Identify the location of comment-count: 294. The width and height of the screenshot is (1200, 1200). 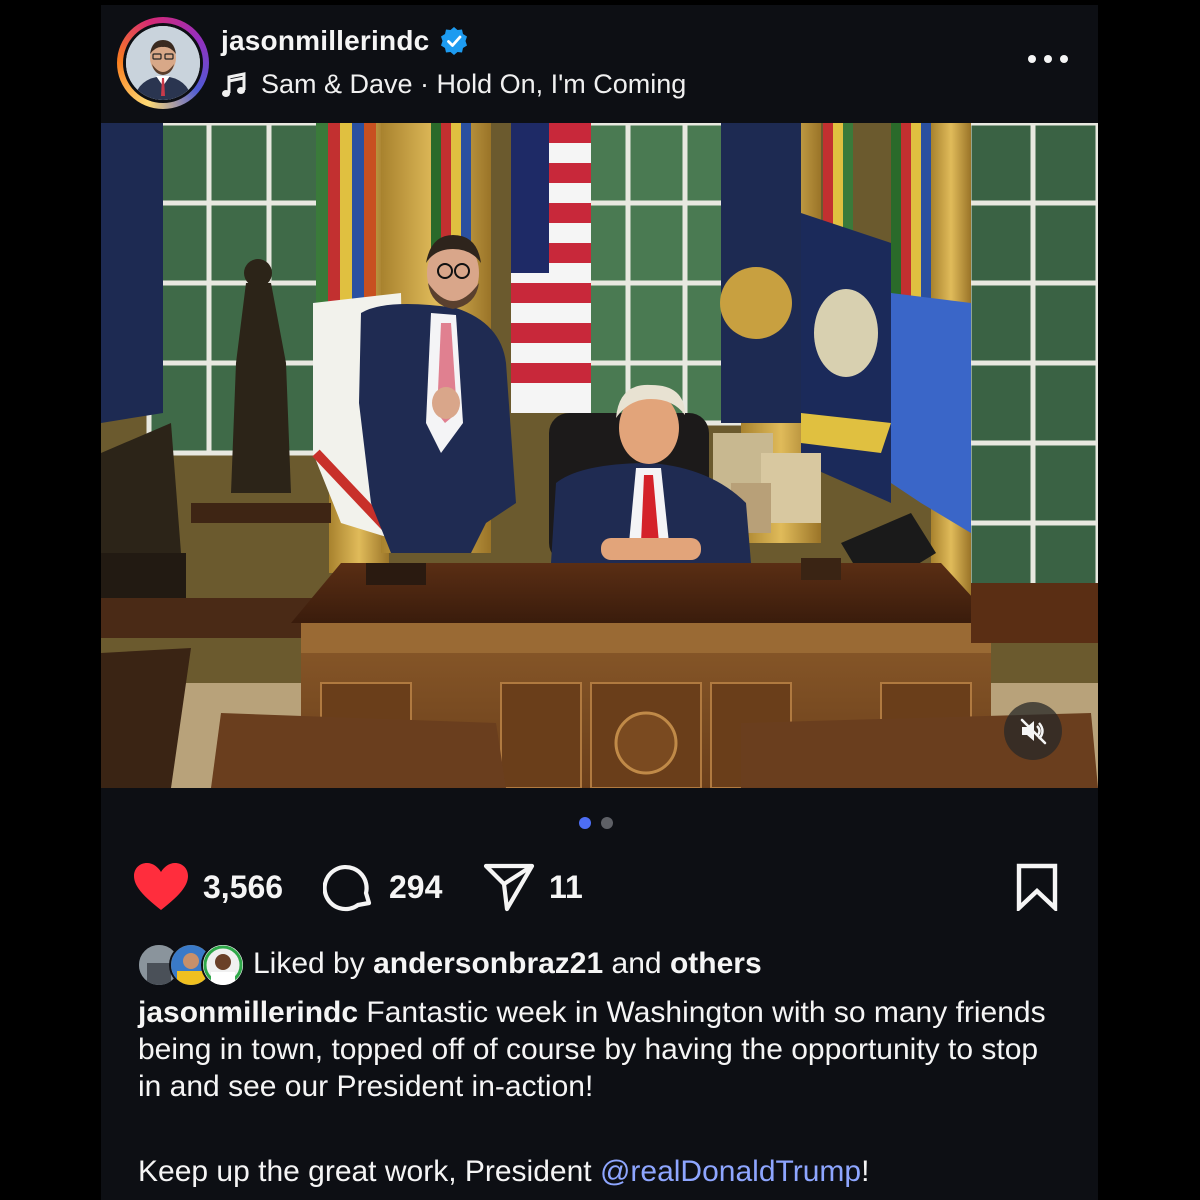
(416, 886).